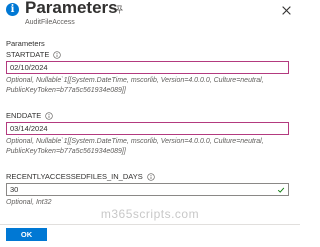  Describe the element at coordinates (28, 54) in the screenshot. I see `startdate-label-text: STARTDATE` at that location.